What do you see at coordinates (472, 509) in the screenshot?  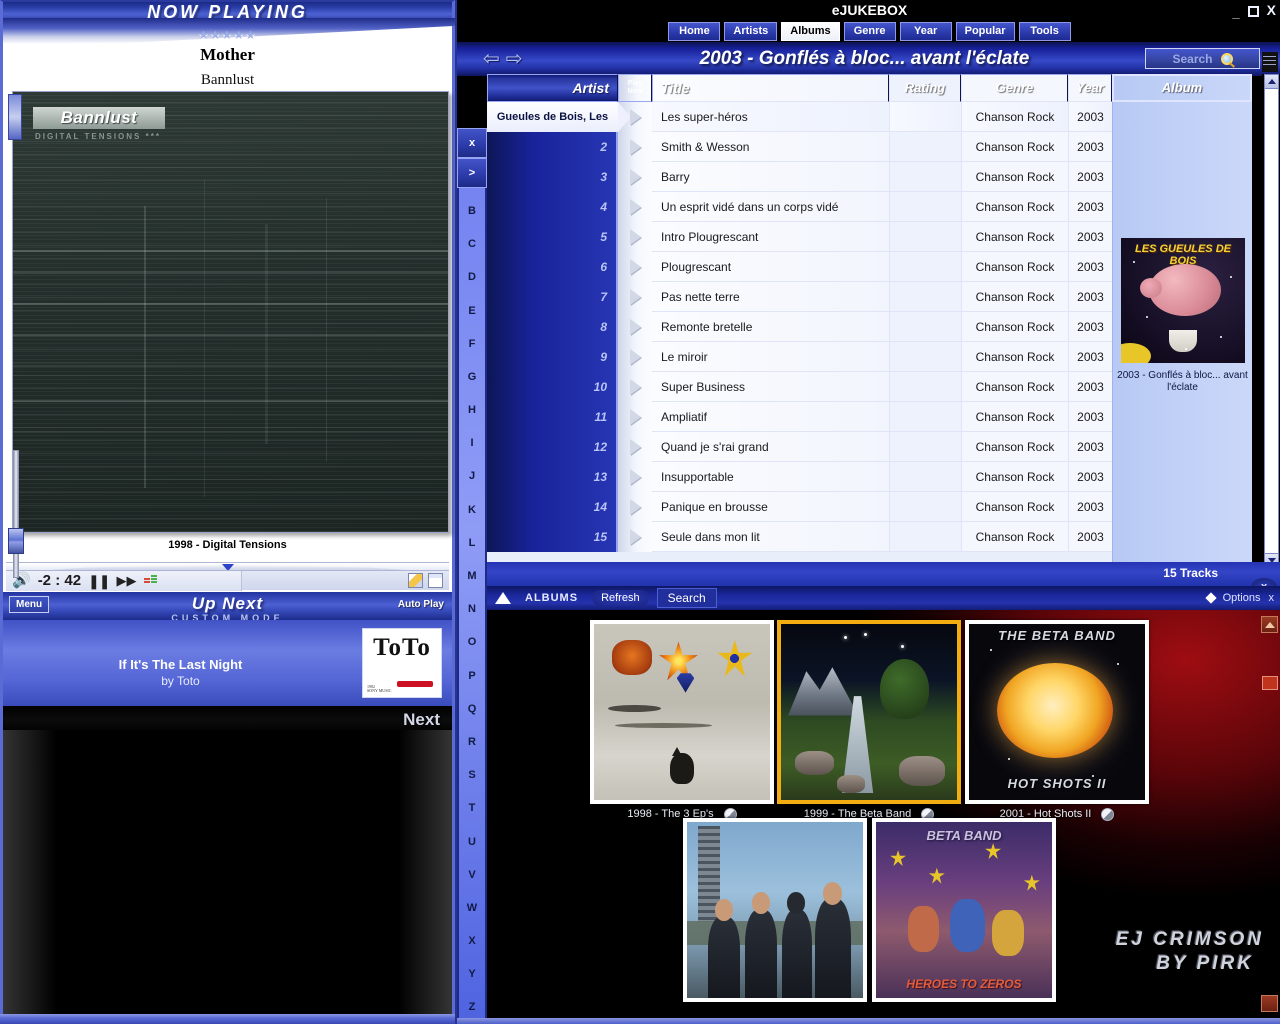 I see `alphabet-letter-k: K` at bounding box center [472, 509].